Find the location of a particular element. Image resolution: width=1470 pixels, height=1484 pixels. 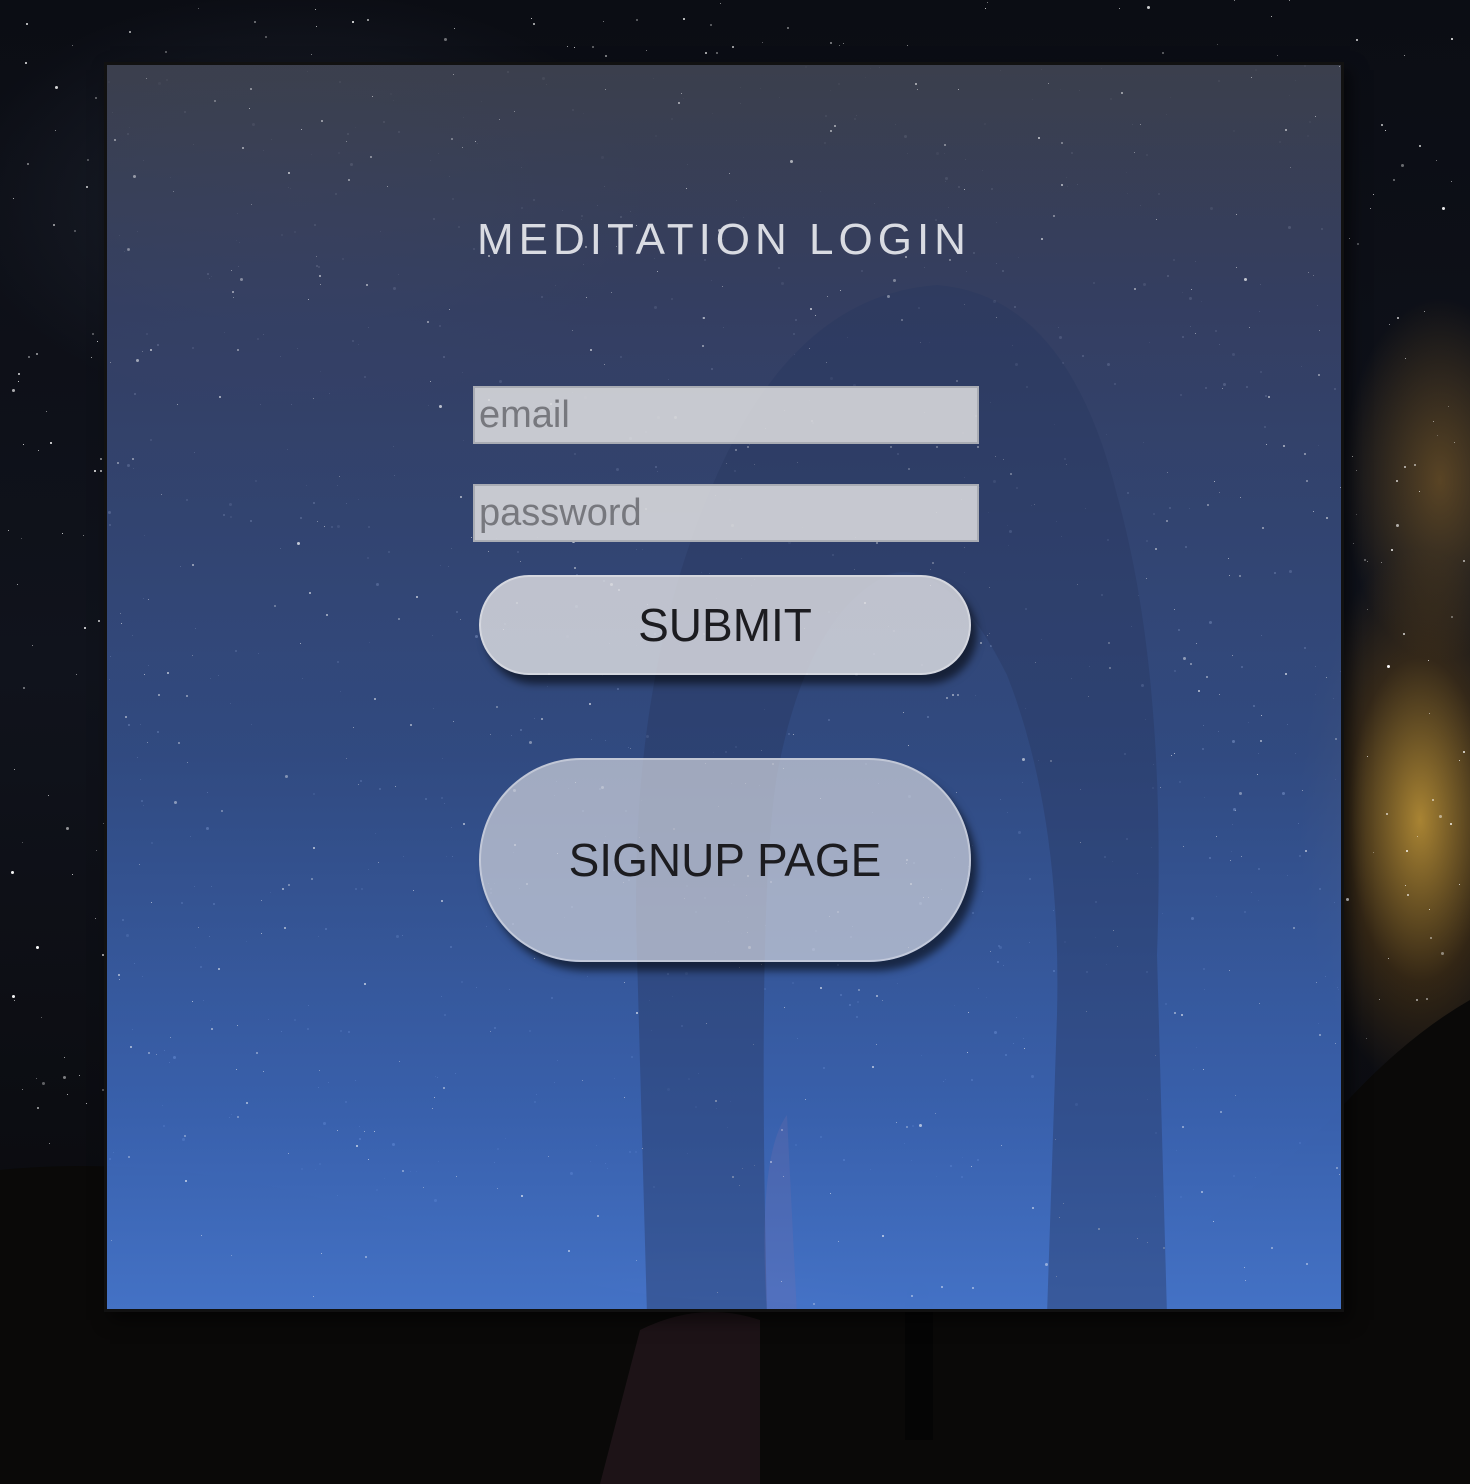

submit-button: SUBMIT is located at coordinates (725, 625).